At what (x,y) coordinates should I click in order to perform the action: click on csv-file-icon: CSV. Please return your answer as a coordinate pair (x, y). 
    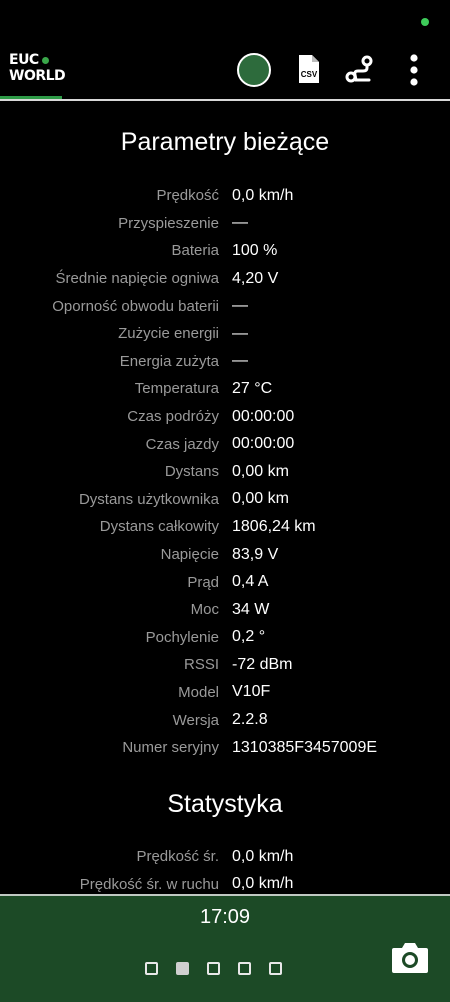
    Looking at the image, I should click on (309, 69).